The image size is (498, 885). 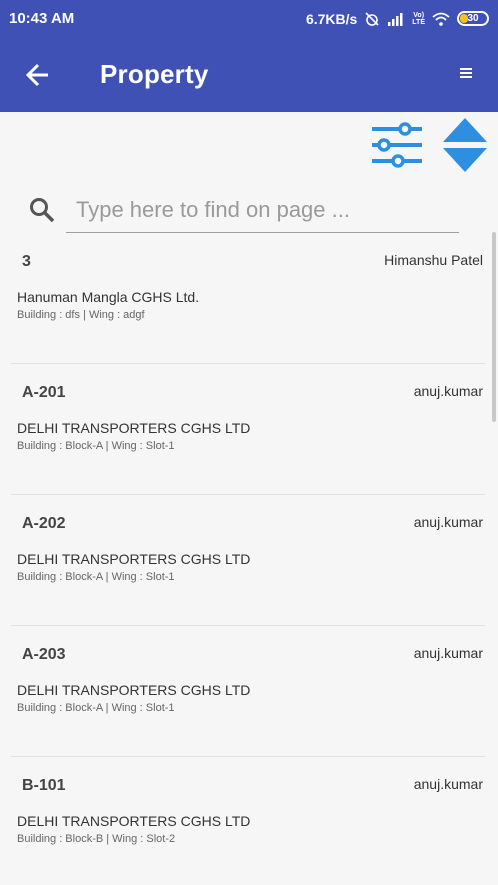 What do you see at coordinates (249, 18) in the screenshot?
I see `status-bar: 10:43 AM 6.7KB/s Vo) LTE 30` at bounding box center [249, 18].